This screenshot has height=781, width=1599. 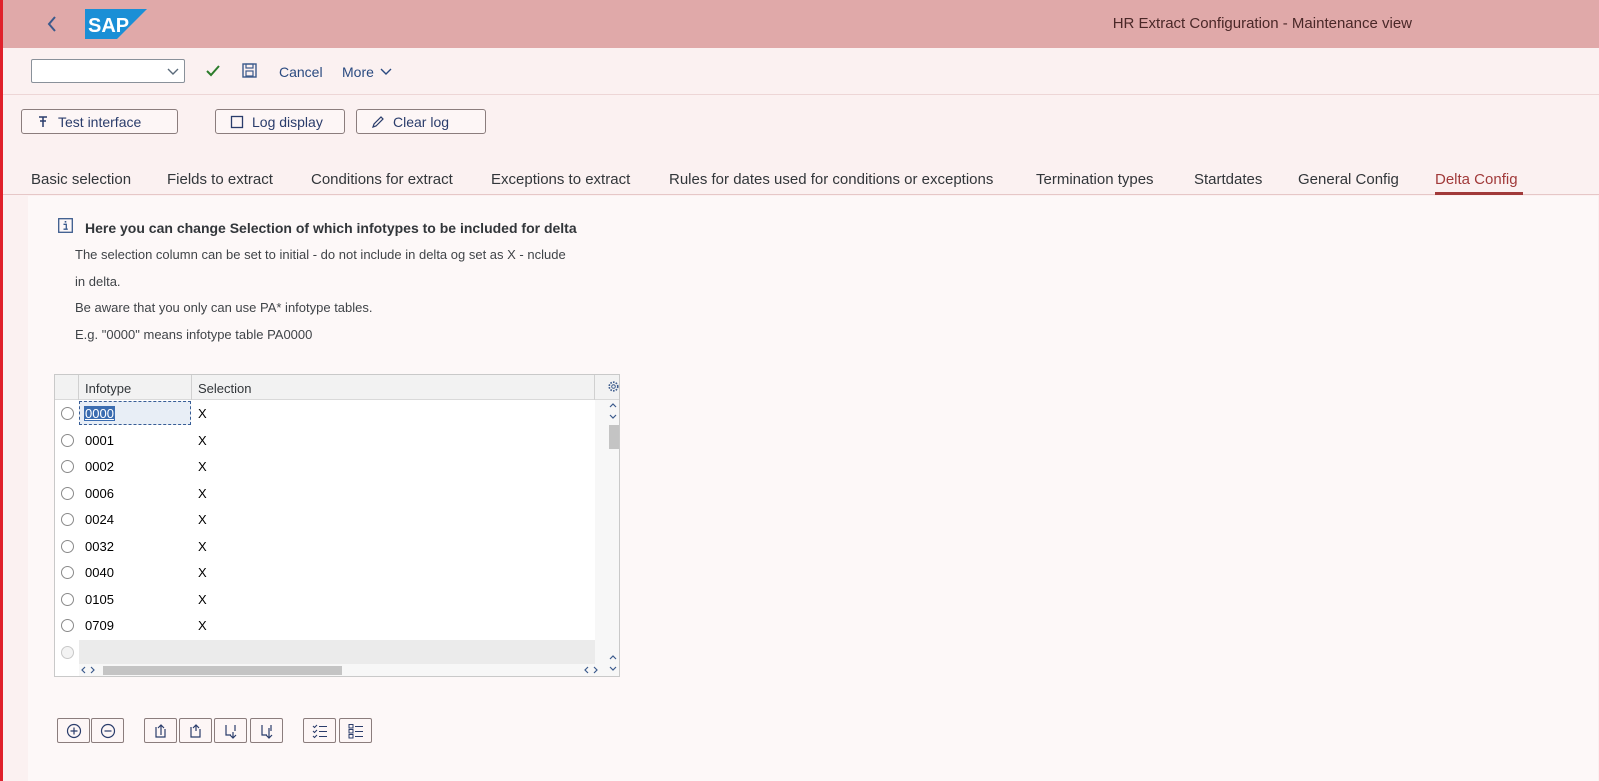 I want to click on cell-infotype: 0002, so click(x=99, y=466).